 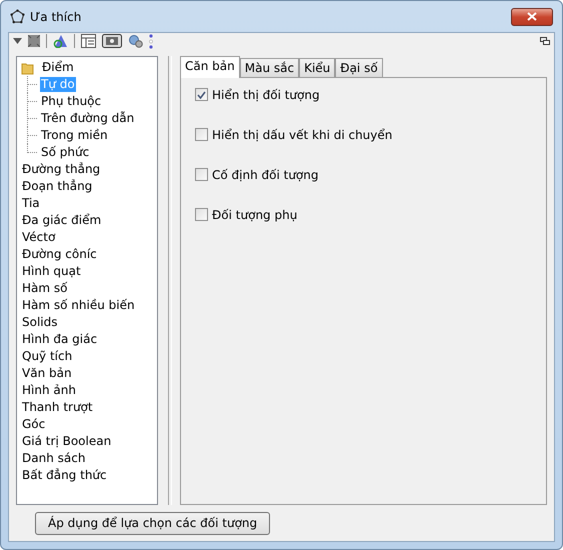 What do you see at coordinates (61, 220) in the screenshot?
I see `tree-item: Đa giác điểm` at bounding box center [61, 220].